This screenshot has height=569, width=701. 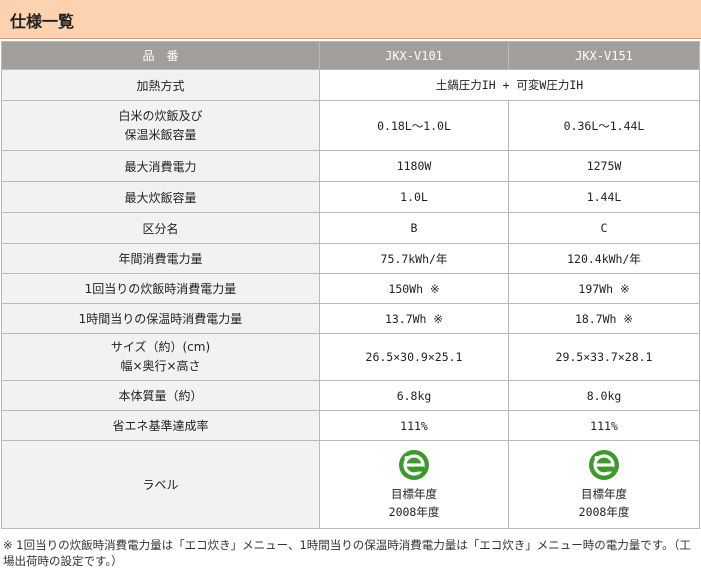 I want to click on cell-v101: 6.8kg, so click(x=414, y=395).